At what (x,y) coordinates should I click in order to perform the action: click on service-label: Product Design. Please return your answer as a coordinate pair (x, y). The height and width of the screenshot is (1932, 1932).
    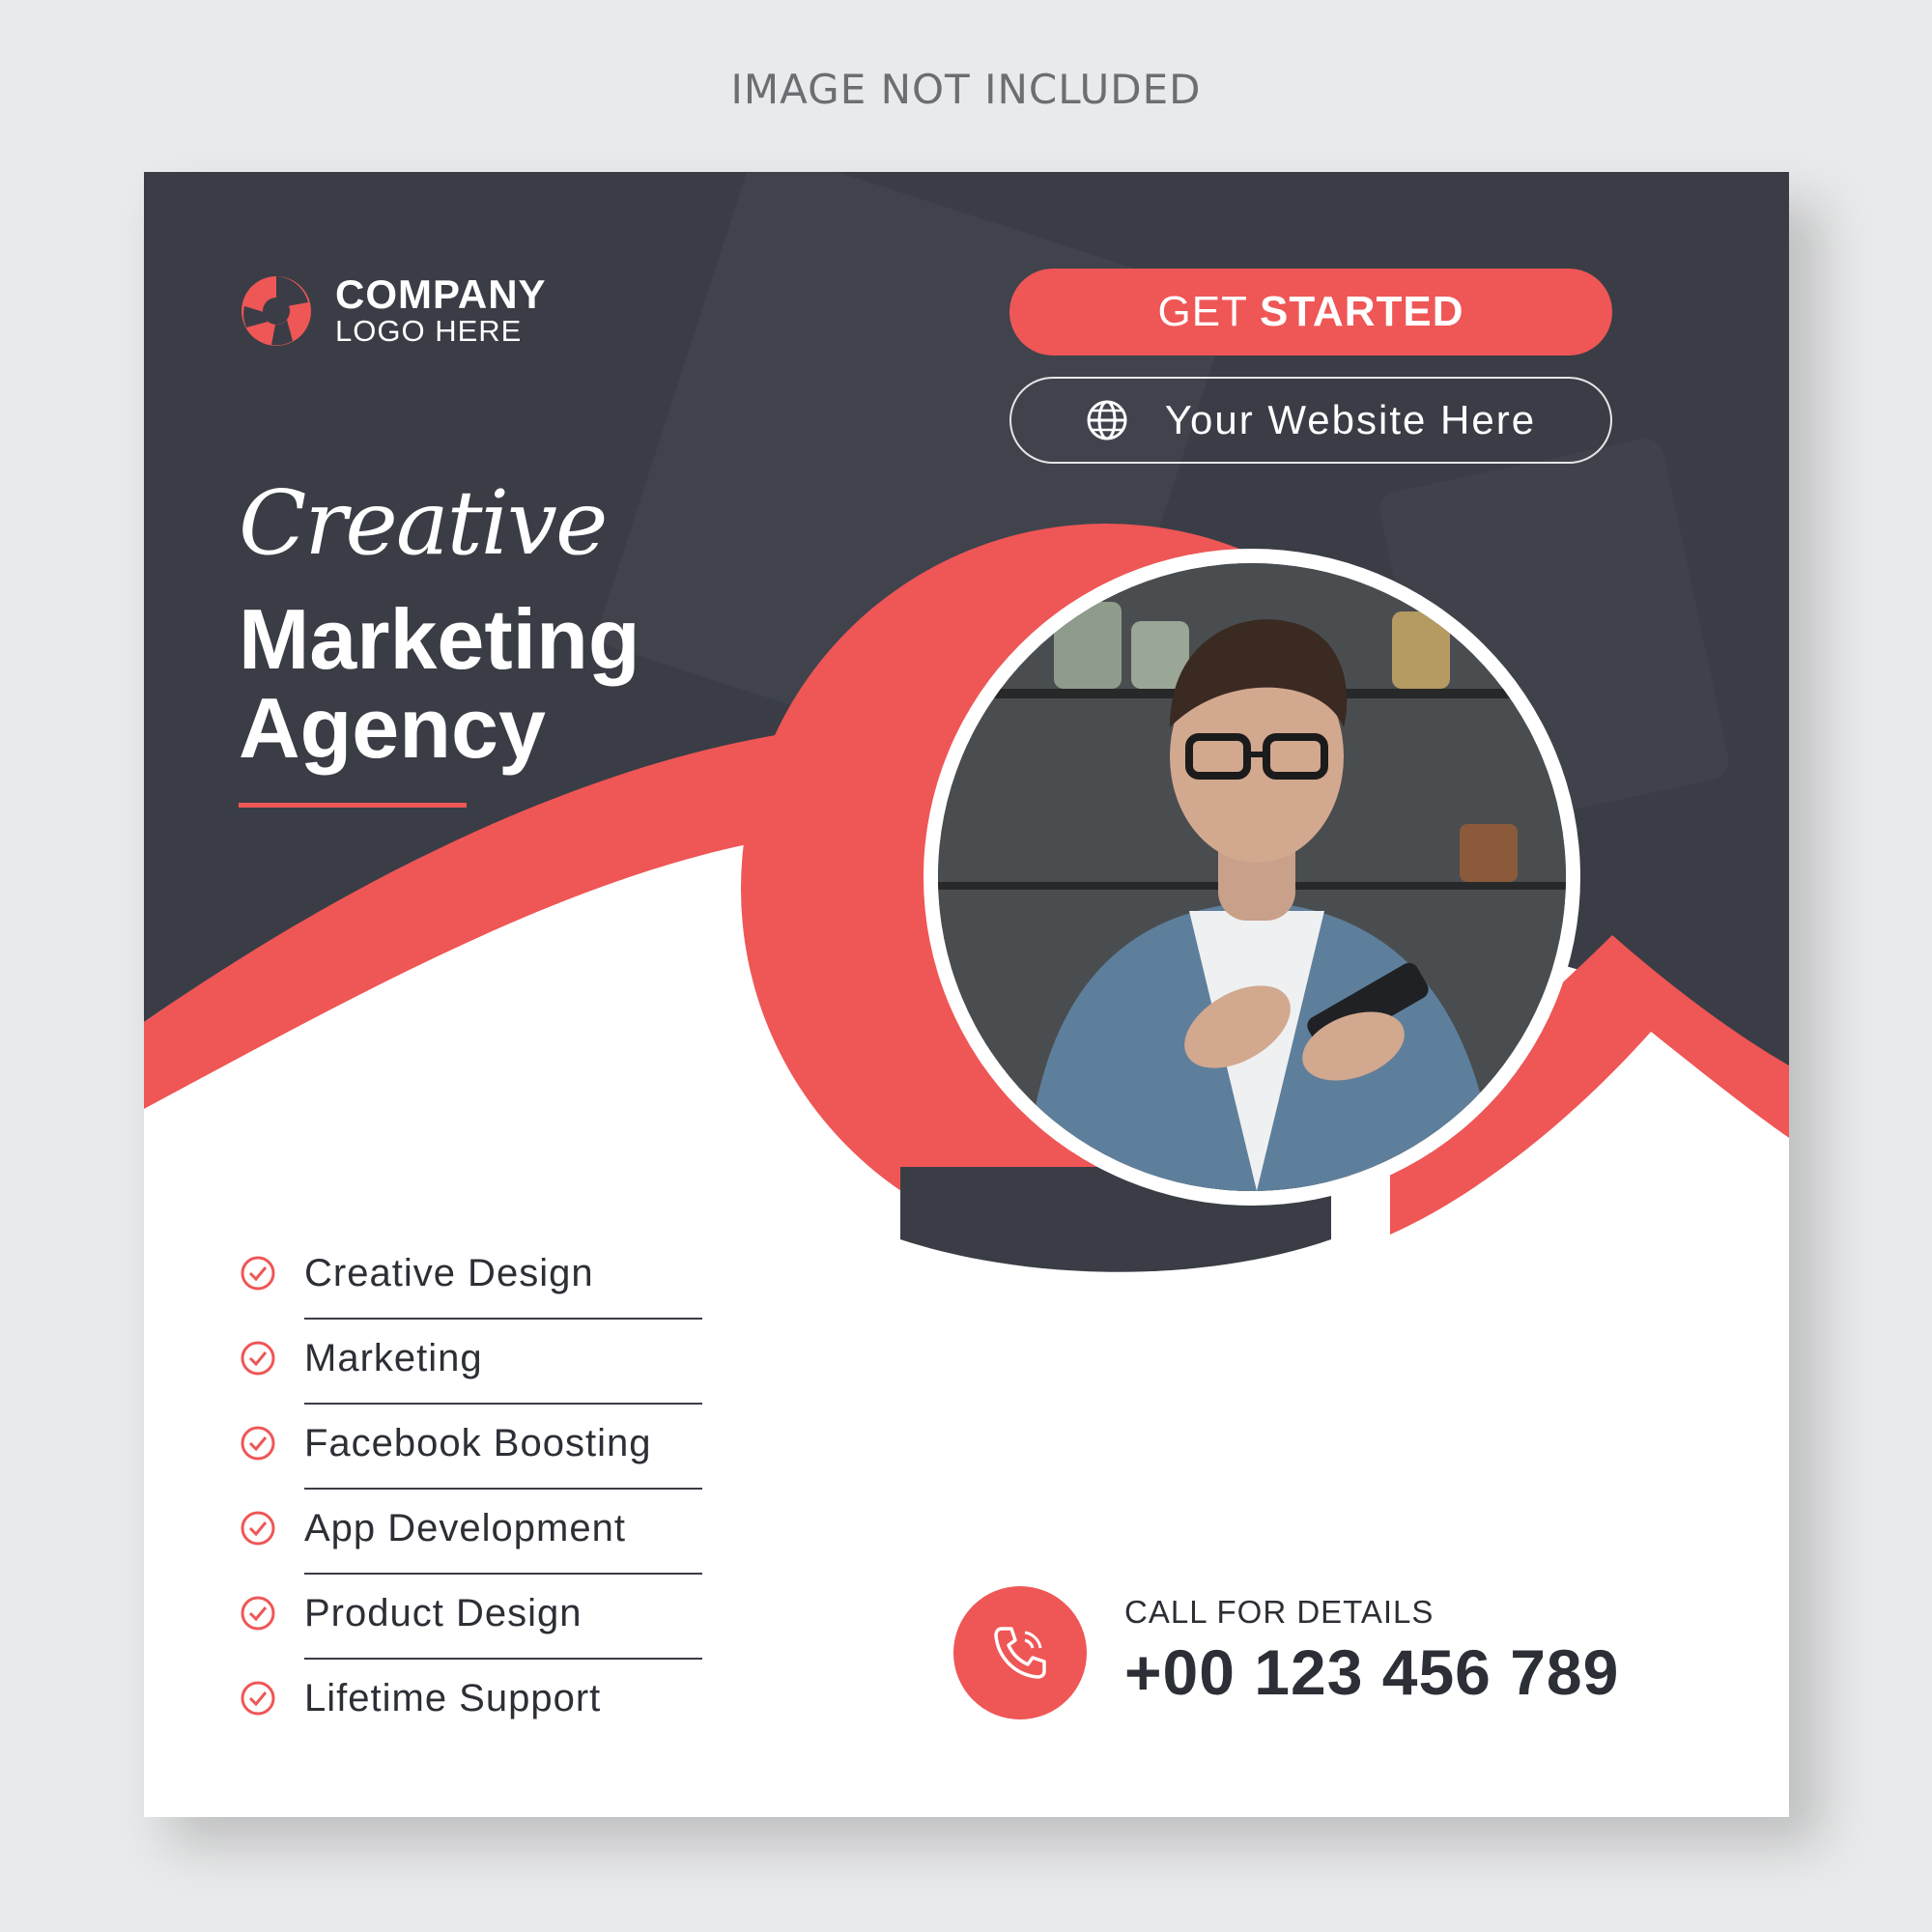
    Looking at the image, I should click on (443, 1613).